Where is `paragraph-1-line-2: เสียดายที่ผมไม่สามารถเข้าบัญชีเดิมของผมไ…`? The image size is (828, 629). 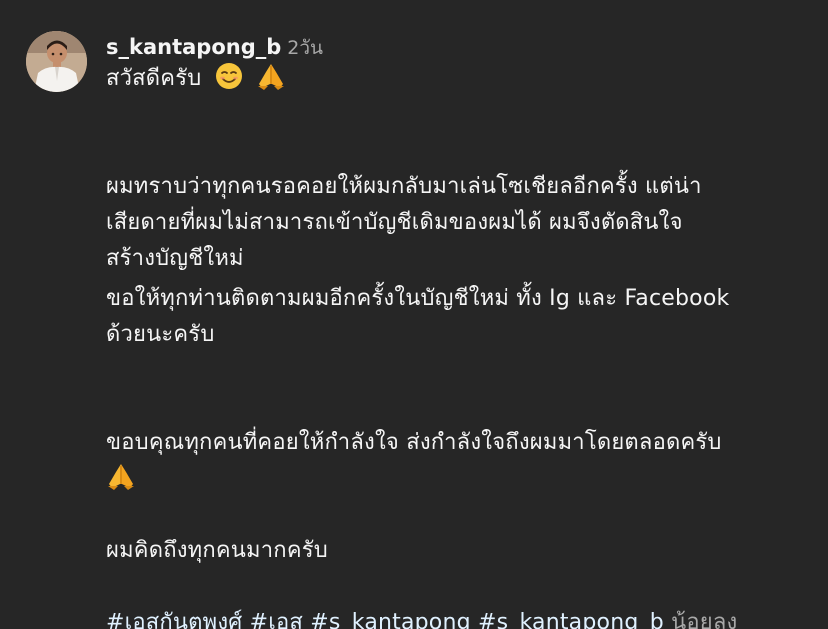
paragraph-1-line-2: เสียดายที่ผมไม่สามารถเข้าบัญชีเดิมของผมไ… is located at coordinates (394, 222).